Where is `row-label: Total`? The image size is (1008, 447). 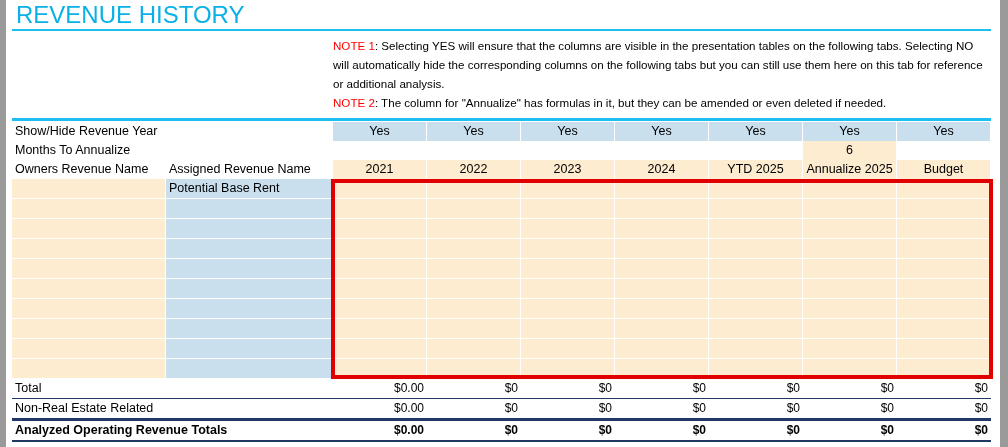
row-label: Total is located at coordinates (28, 388).